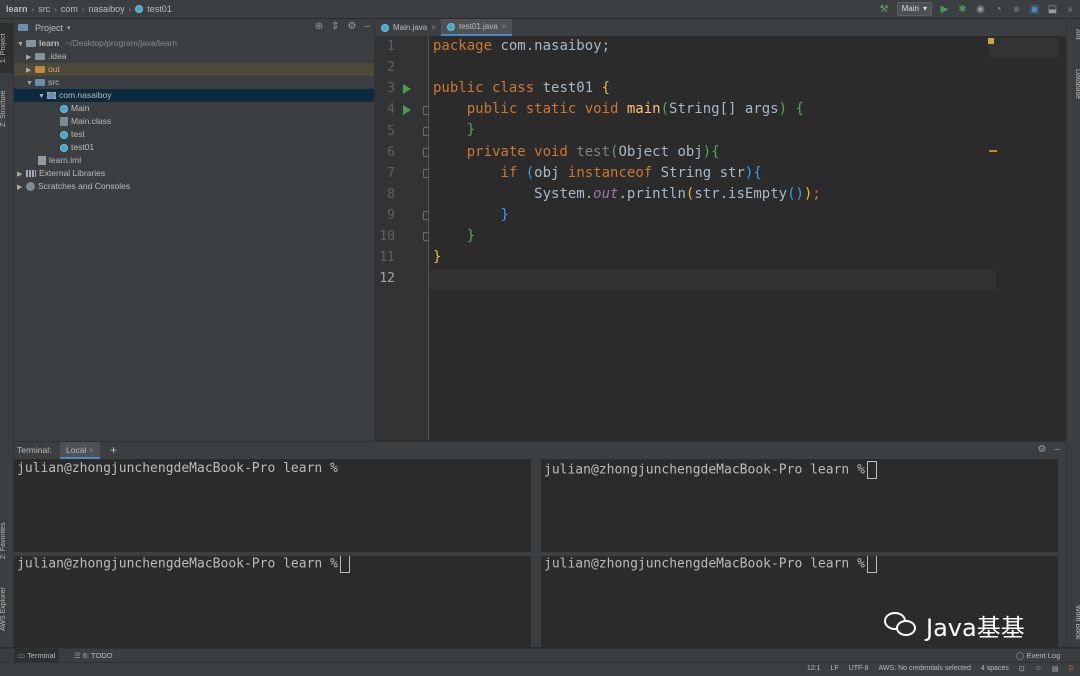 Image resolution: width=1080 pixels, height=676 pixels. I want to click on warning-marker-icon, so click(991, 41).